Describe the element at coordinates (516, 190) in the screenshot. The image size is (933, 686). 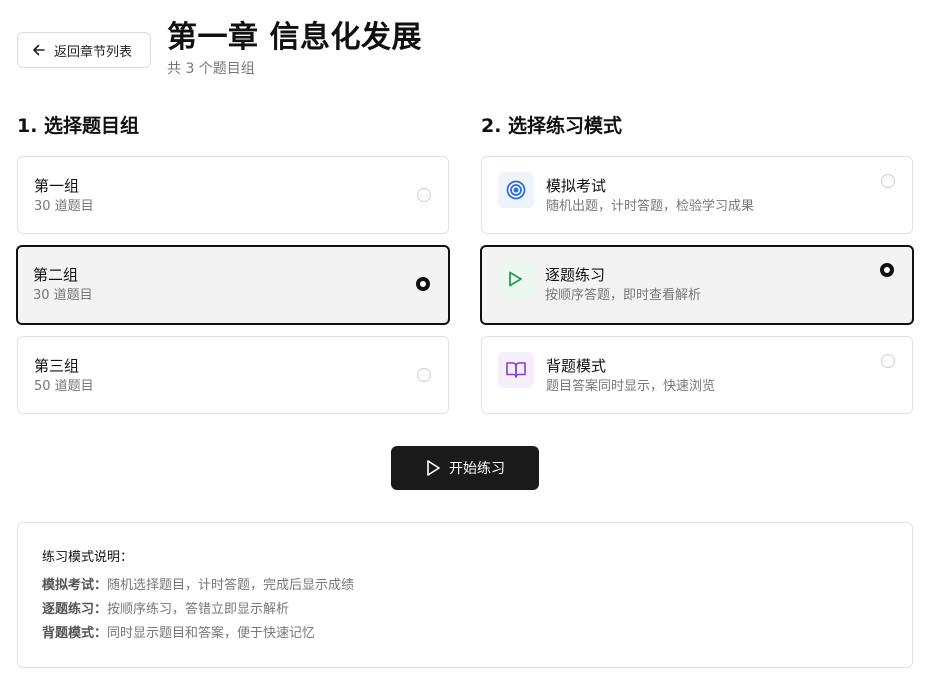
I see `target-icon` at that location.